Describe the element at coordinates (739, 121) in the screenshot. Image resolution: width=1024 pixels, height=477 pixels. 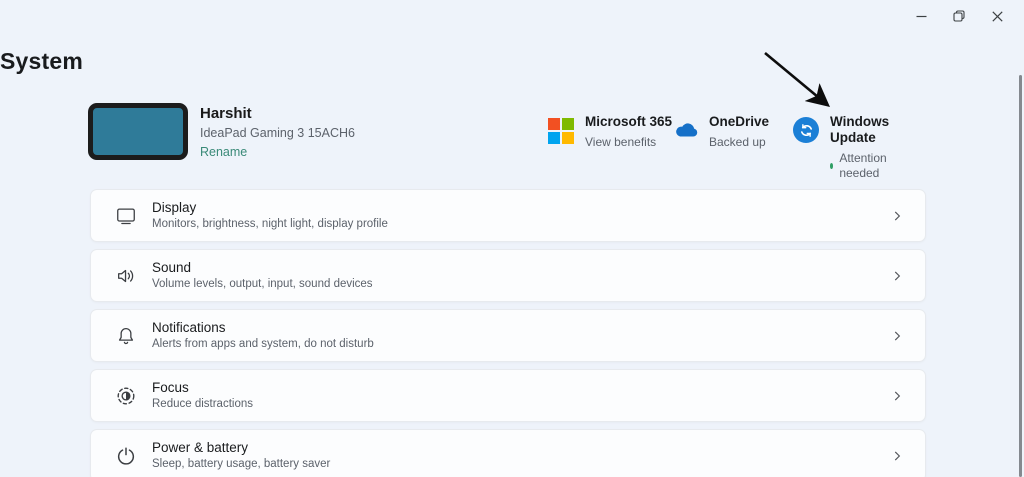
I see `tile-title: OneDrive` at that location.